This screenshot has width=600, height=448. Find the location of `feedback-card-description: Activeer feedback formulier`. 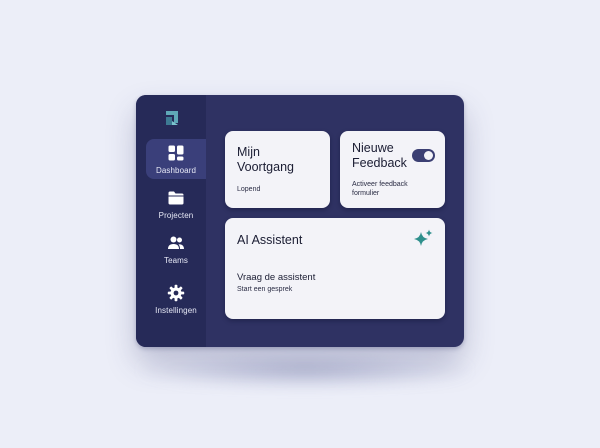

feedback-card-description: Activeer feedback formulier is located at coordinates (380, 189).